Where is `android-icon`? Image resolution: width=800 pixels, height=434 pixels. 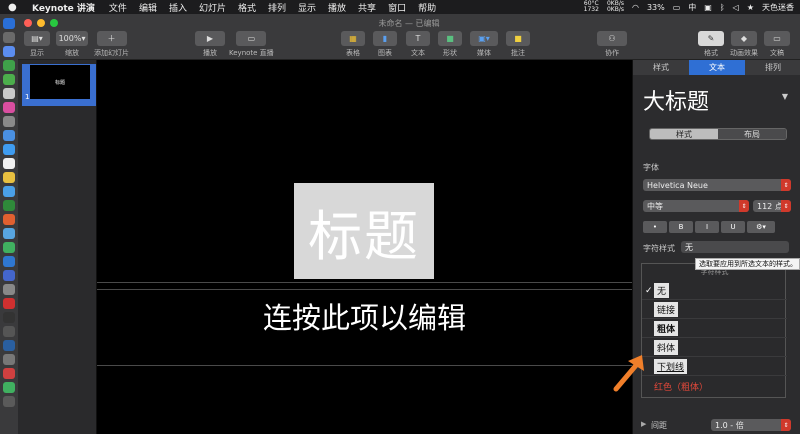
android-icon is located at coordinates (9, 65).